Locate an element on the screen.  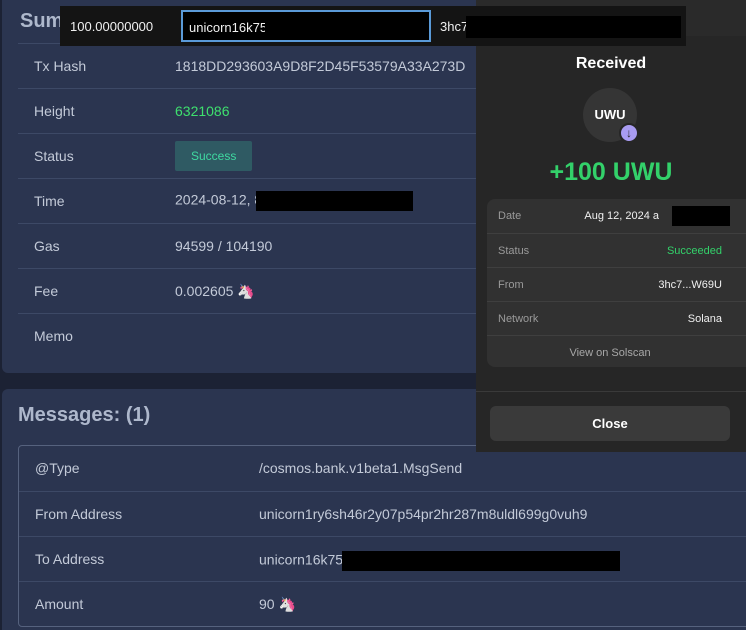
message-row-amount: Amount 90 🦄 is located at coordinates (382, 603).